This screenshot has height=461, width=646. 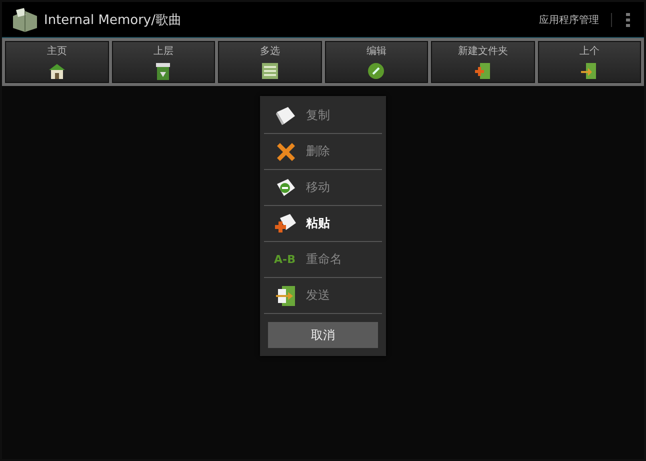 I want to click on list-icon, so click(x=270, y=70).